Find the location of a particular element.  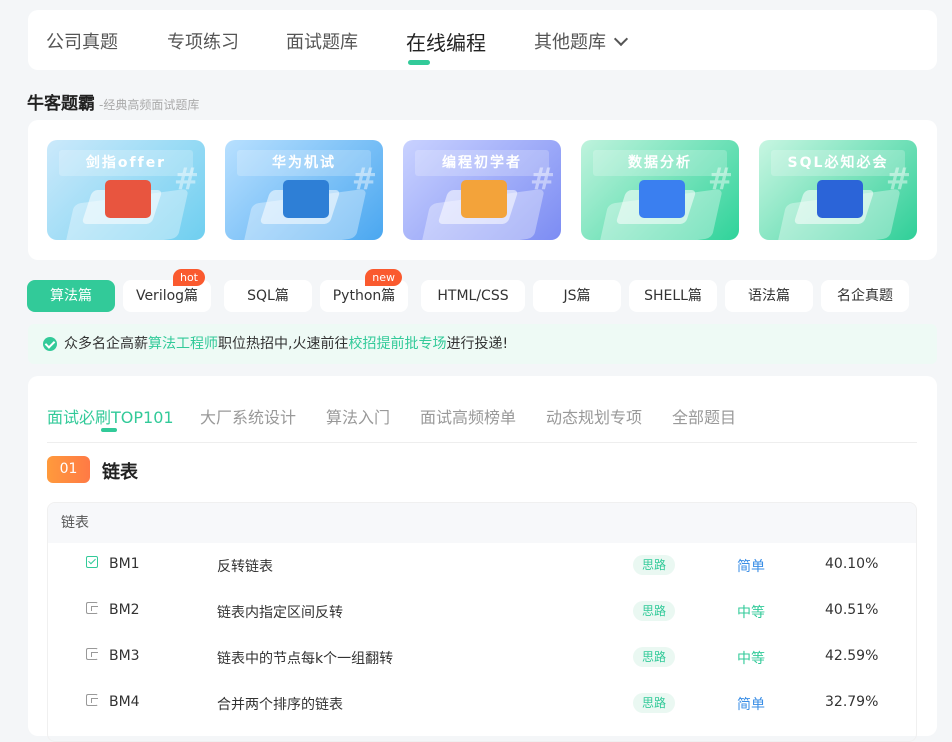

tab-4: 动态规划专项 is located at coordinates (594, 416).